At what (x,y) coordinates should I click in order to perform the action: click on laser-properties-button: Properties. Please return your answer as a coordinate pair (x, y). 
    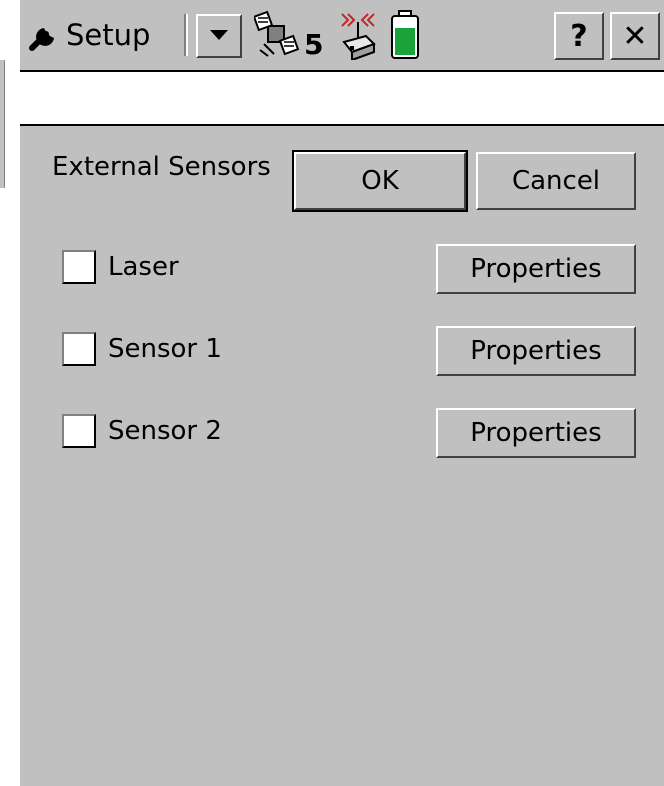
    Looking at the image, I should click on (536, 269).